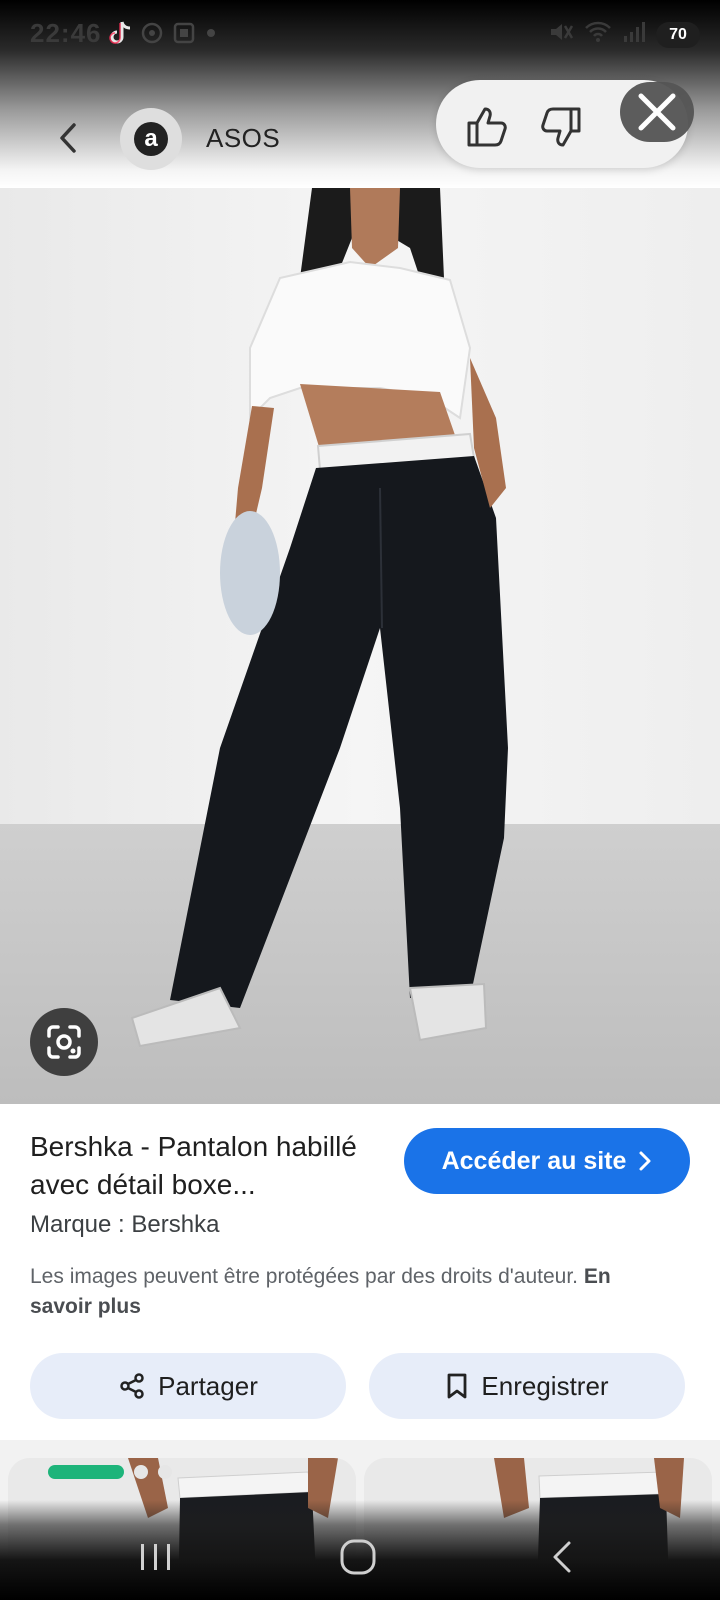 This screenshot has height=1600, width=720. Describe the element at coordinates (645, 1161) in the screenshot. I see `chevron-right-icon` at that location.